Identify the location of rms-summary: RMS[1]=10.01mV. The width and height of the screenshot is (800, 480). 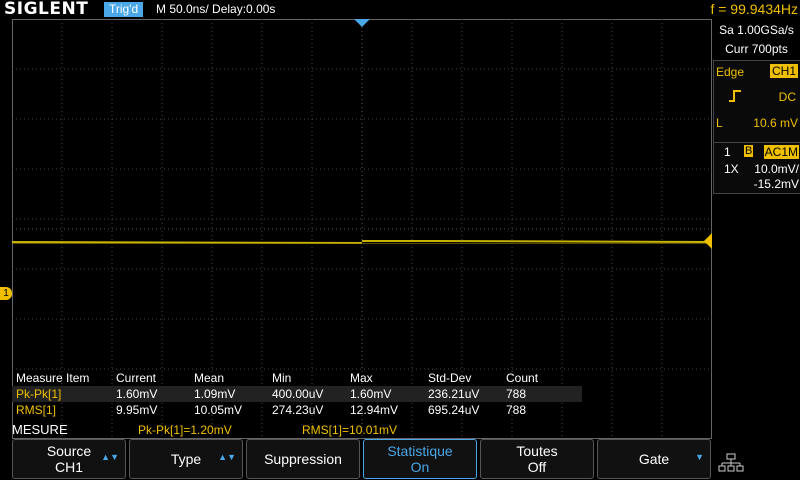
(350, 430).